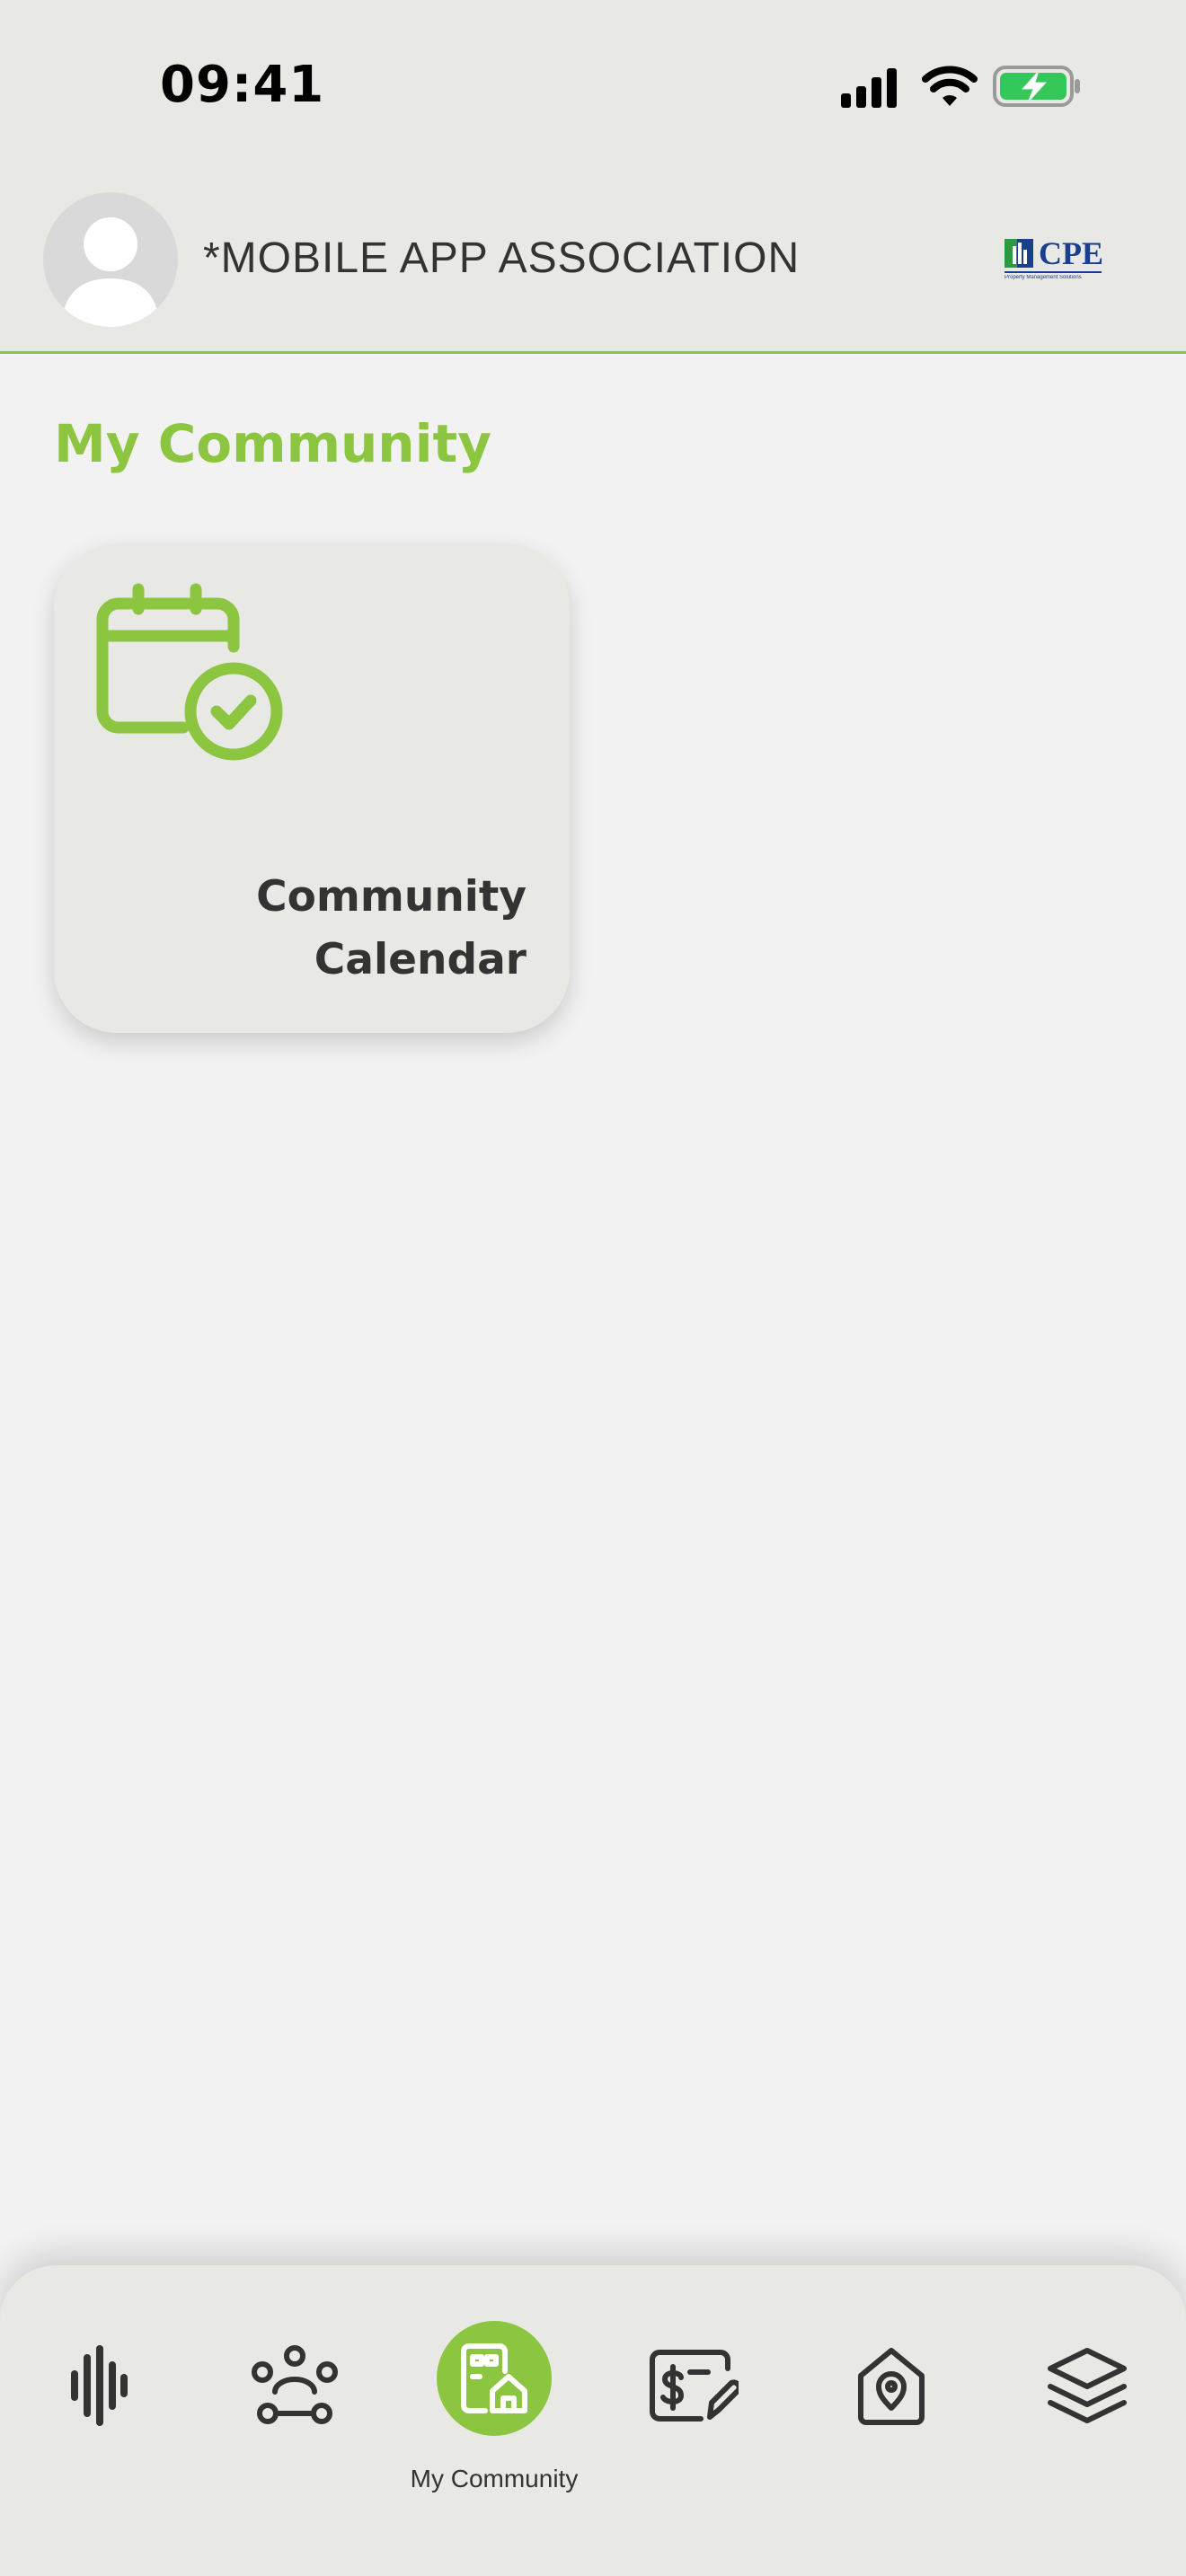  What do you see at coordinates (494, 2478) in the screenshot?
I see `nav-active-label: My Community` at bounding box center [494, 2478].